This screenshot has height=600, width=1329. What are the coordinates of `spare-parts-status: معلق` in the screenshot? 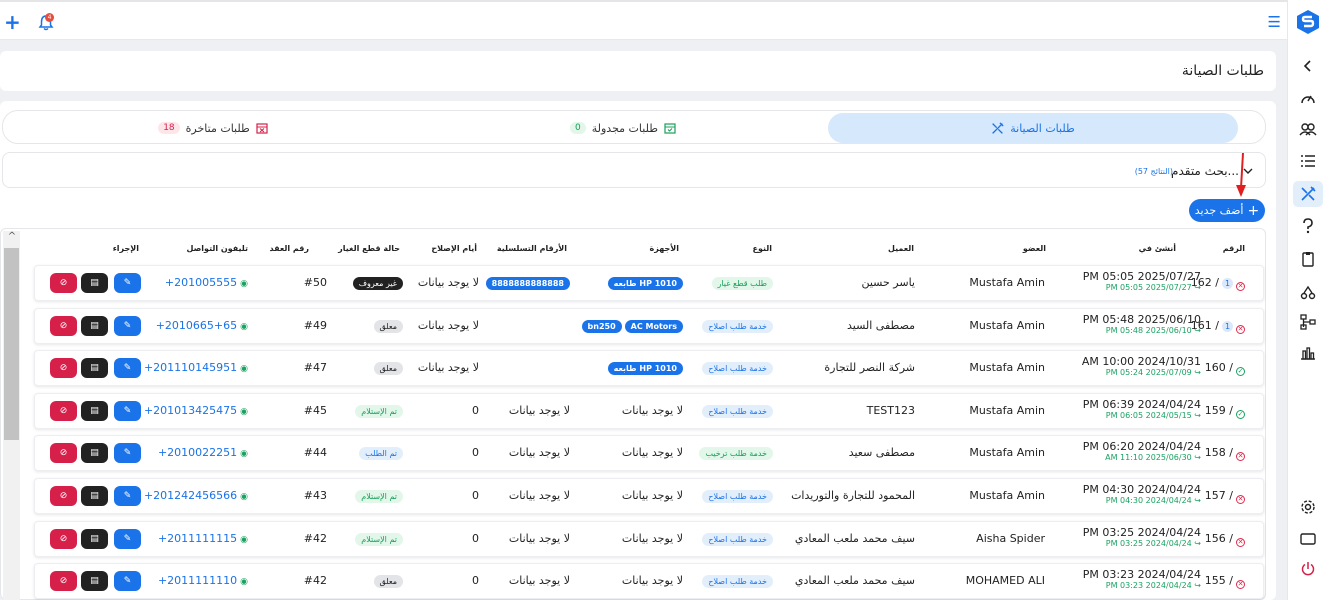 It's located at (388, 368).